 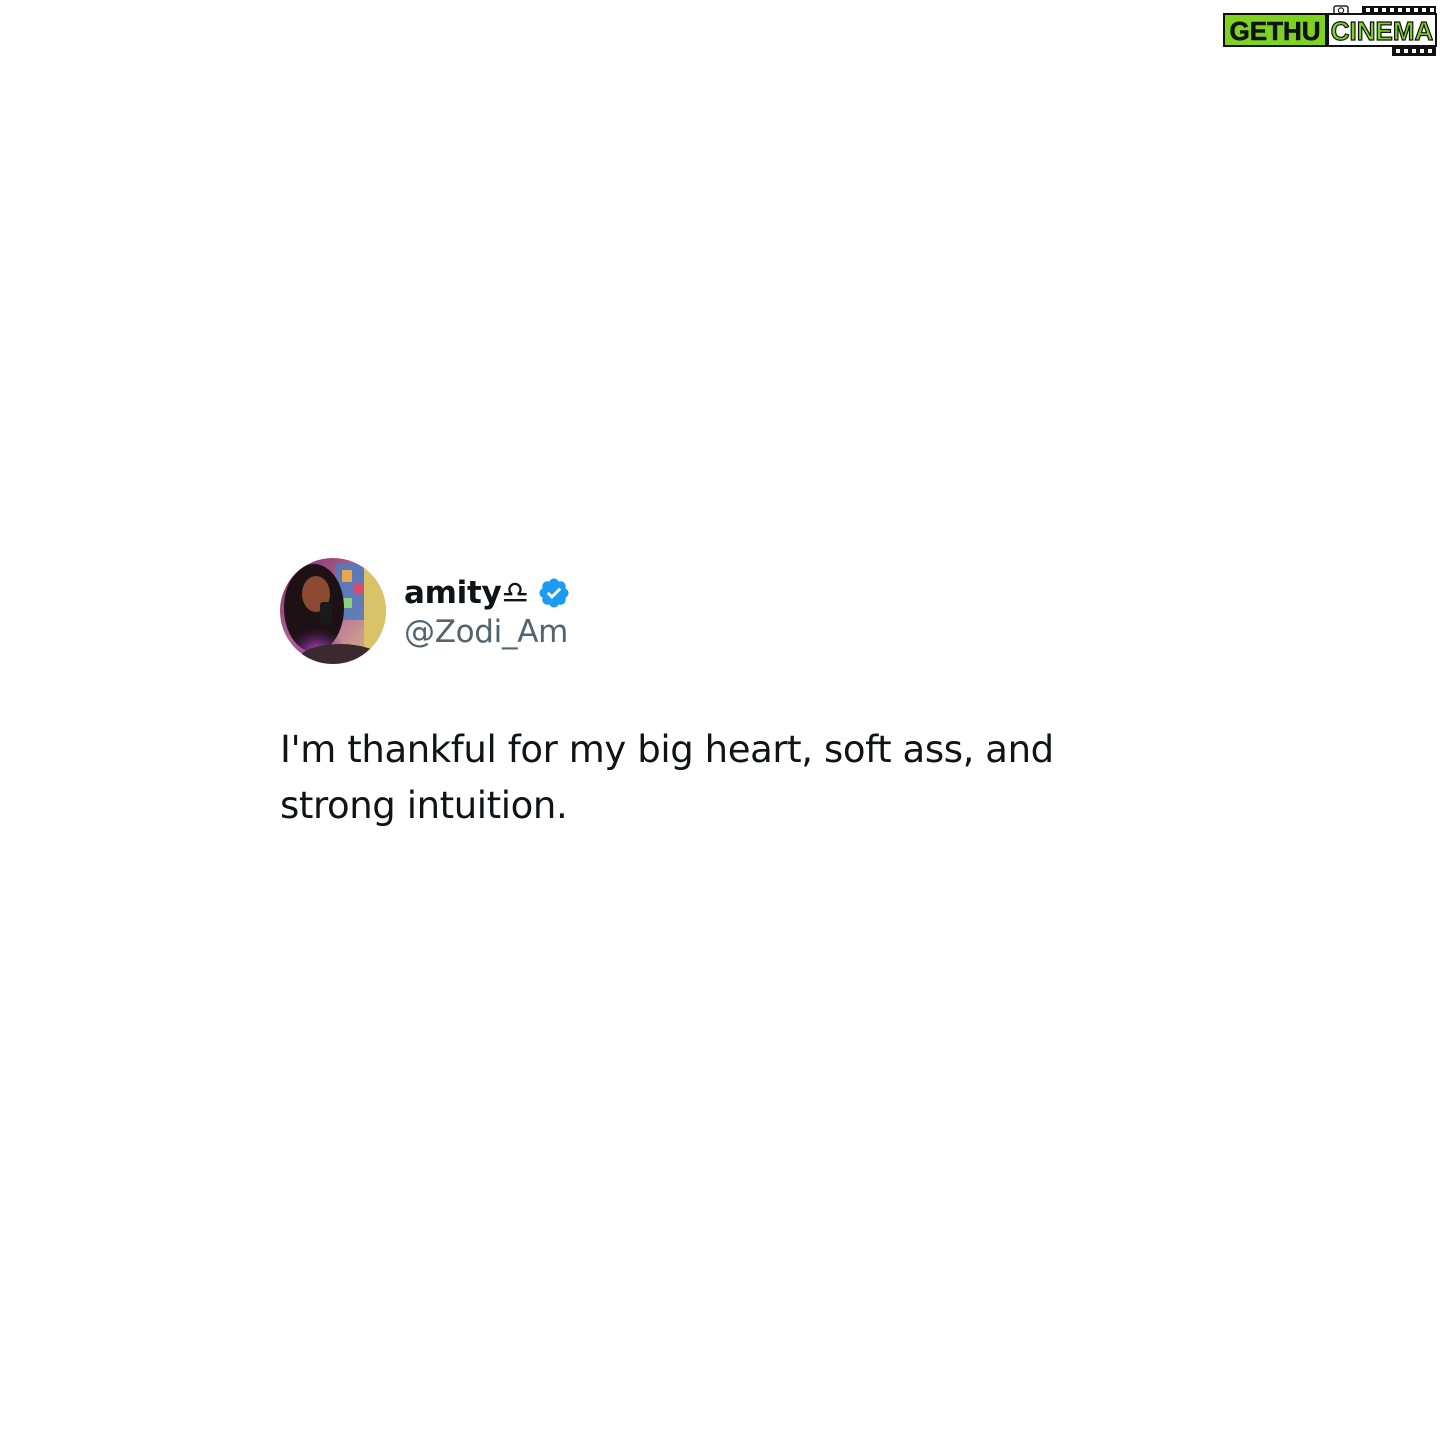 I want to click on tweet-header: amity♎ @Zodi_Am, so click(x=730, y=611).